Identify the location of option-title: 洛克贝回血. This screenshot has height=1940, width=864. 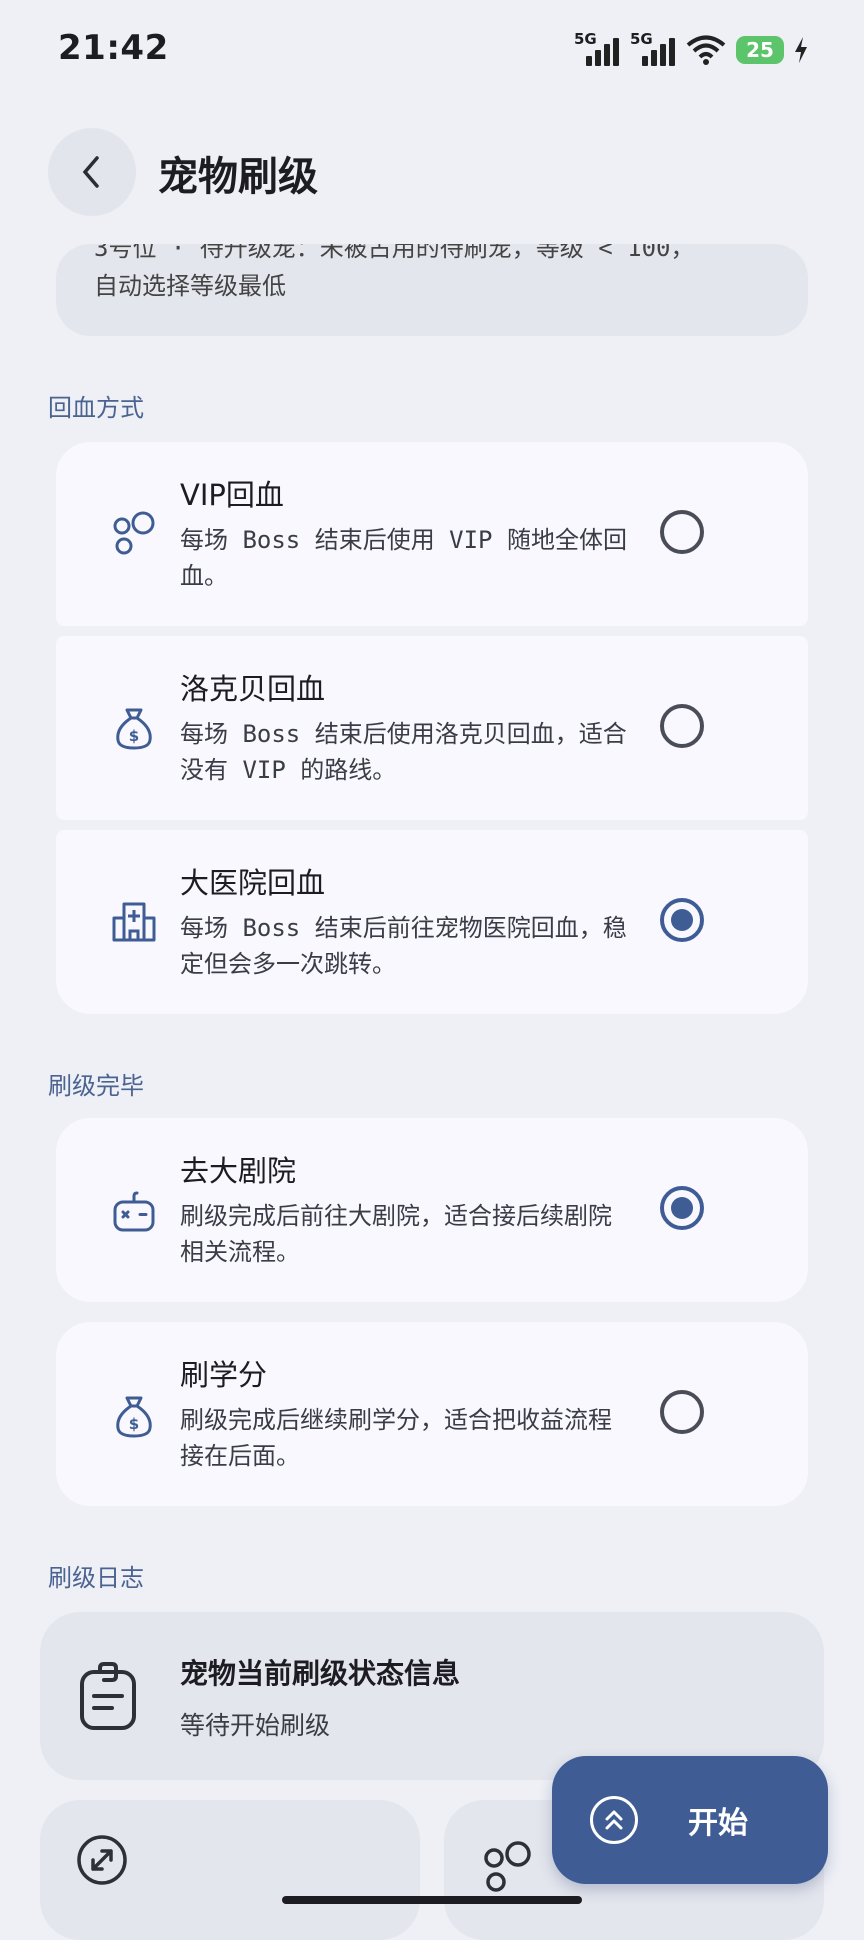
(253, 689).